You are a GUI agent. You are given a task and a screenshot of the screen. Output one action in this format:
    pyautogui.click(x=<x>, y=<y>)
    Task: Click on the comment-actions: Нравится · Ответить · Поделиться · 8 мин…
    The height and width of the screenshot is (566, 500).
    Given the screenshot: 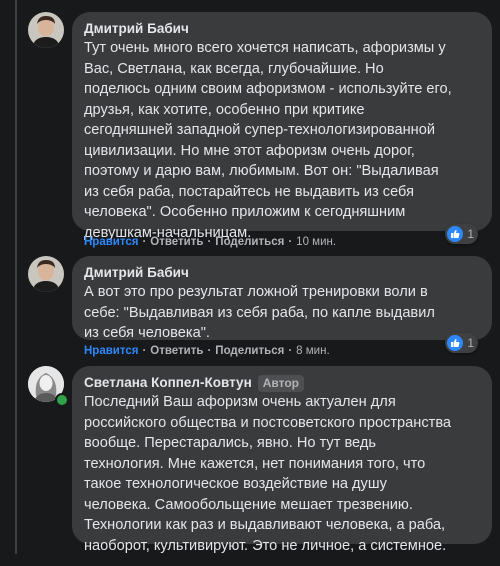 What is the action you would take?
    pyautogui.click(x=207, y=351)
    